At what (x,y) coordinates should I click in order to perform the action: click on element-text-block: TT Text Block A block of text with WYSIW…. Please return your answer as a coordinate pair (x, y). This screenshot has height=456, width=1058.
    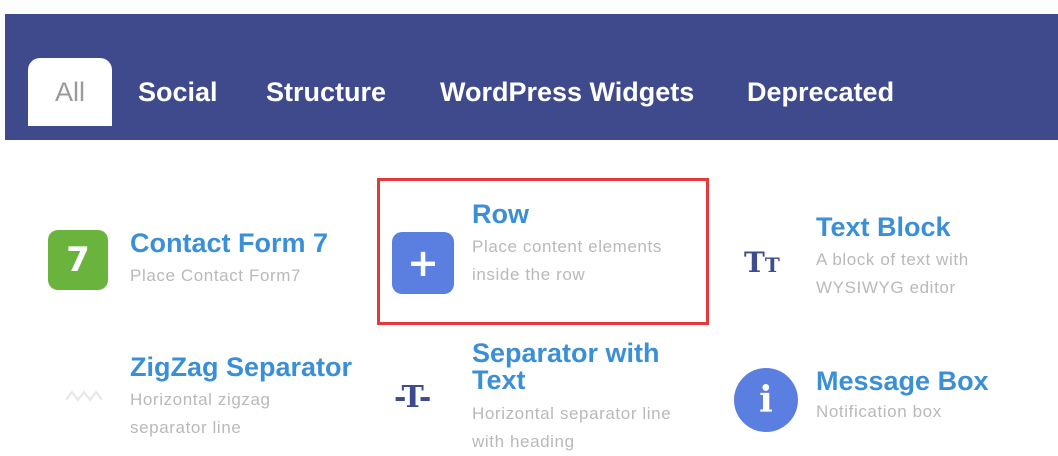
    Looking at the image, I should click on (890, 255).